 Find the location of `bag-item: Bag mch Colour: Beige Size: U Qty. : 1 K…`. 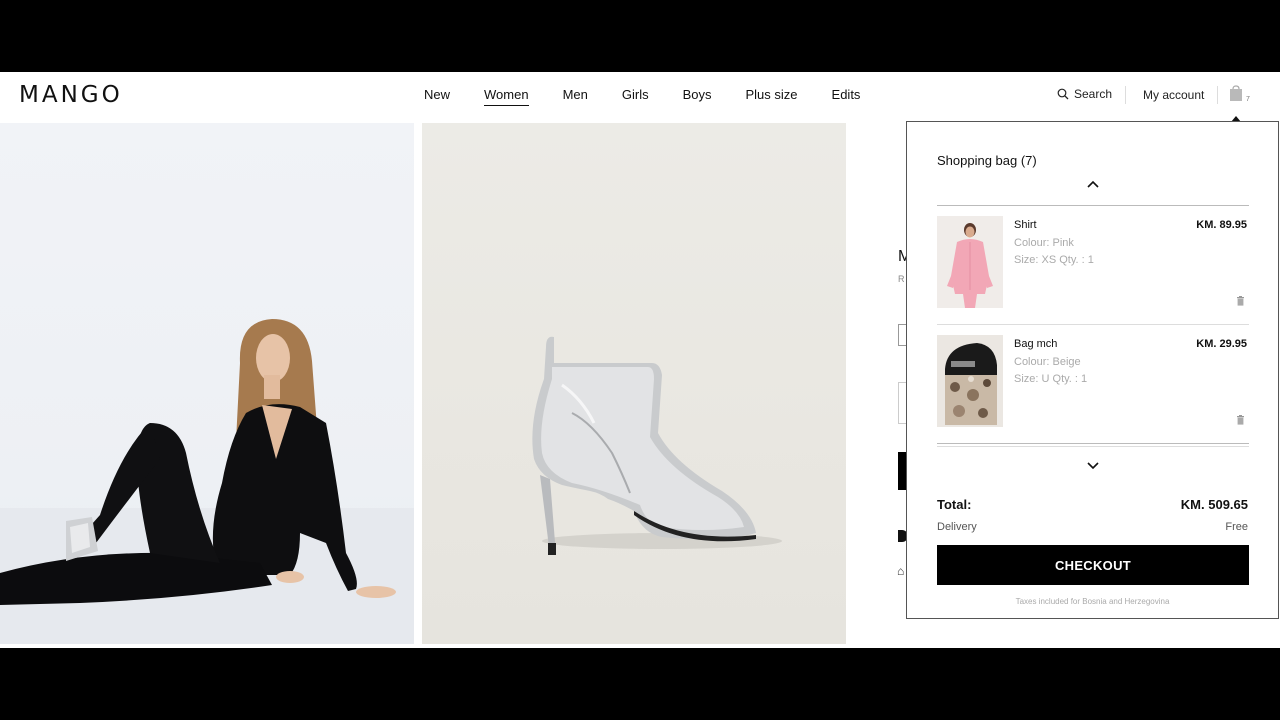

bag-item: Bag mch Colour: Beige Size: U Qty. : 1 K… is located at coordinates (1093, 381).